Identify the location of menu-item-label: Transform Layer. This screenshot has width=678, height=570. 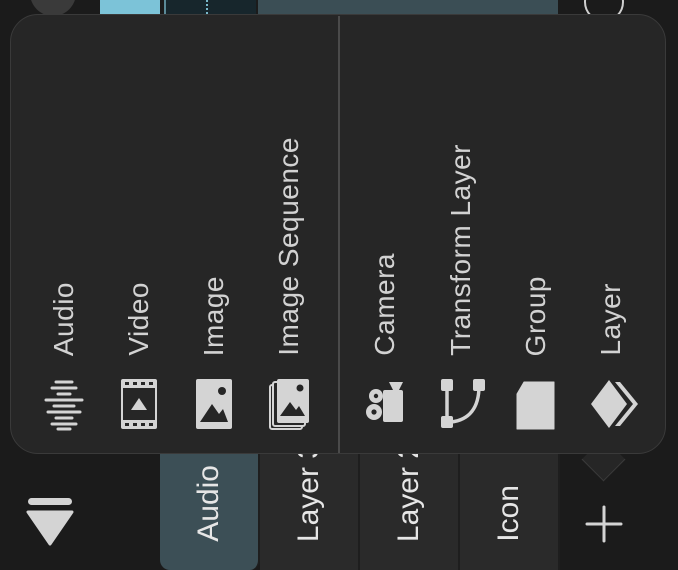
(460, 250).